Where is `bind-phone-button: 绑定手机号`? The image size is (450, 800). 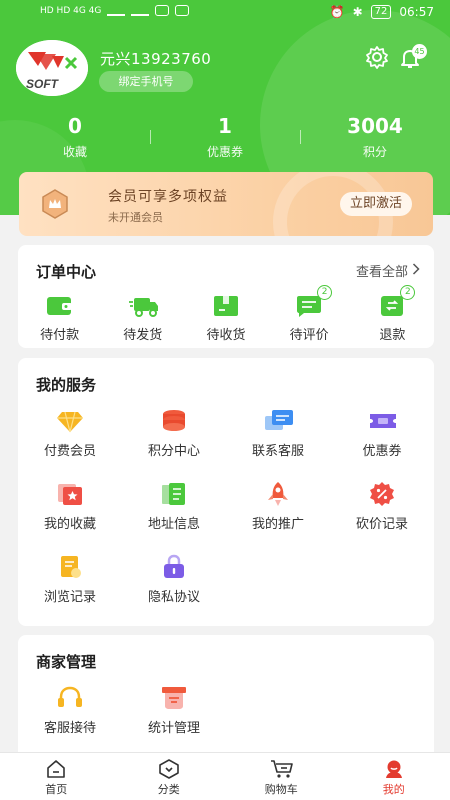 bind-phone-button: 绑定手机号 is located at coordinates (146, 81).